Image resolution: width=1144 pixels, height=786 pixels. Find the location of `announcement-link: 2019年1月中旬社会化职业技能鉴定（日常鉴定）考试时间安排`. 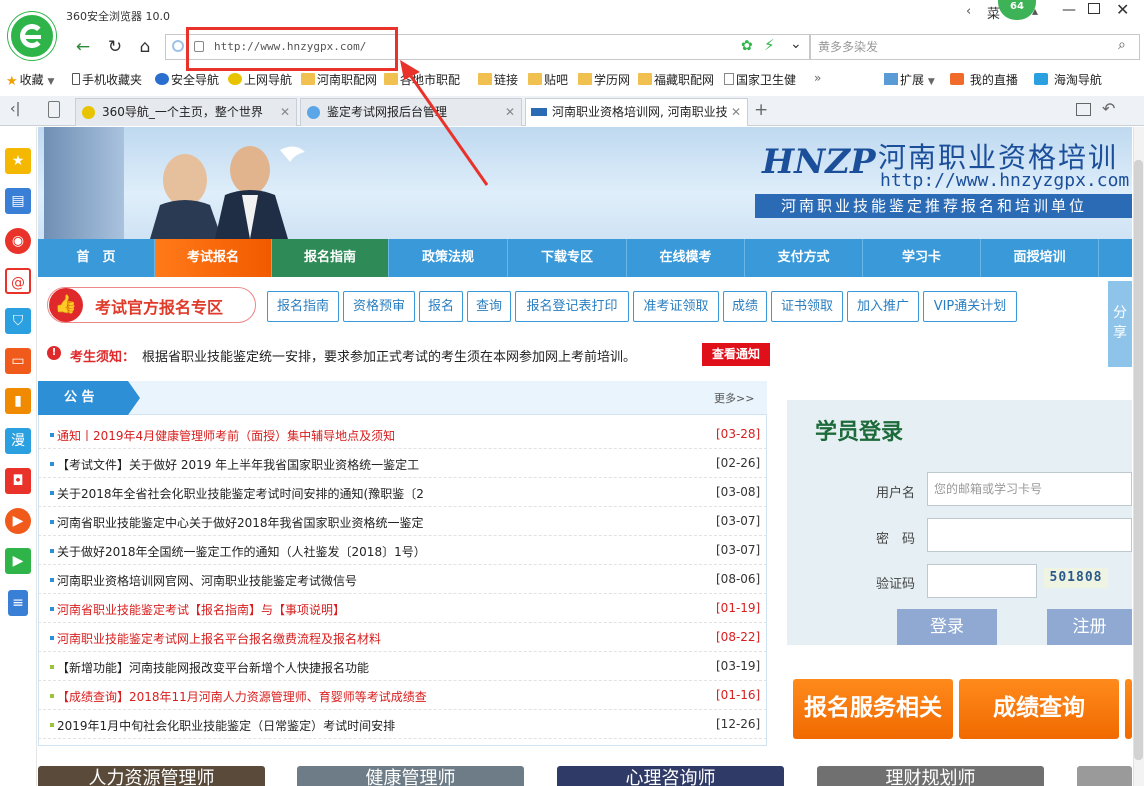

announcement-link: 2019年1月中旬社会化职业技能鉴定（日常鉴定）考试时间安排 is located at coordinates (382, 725).